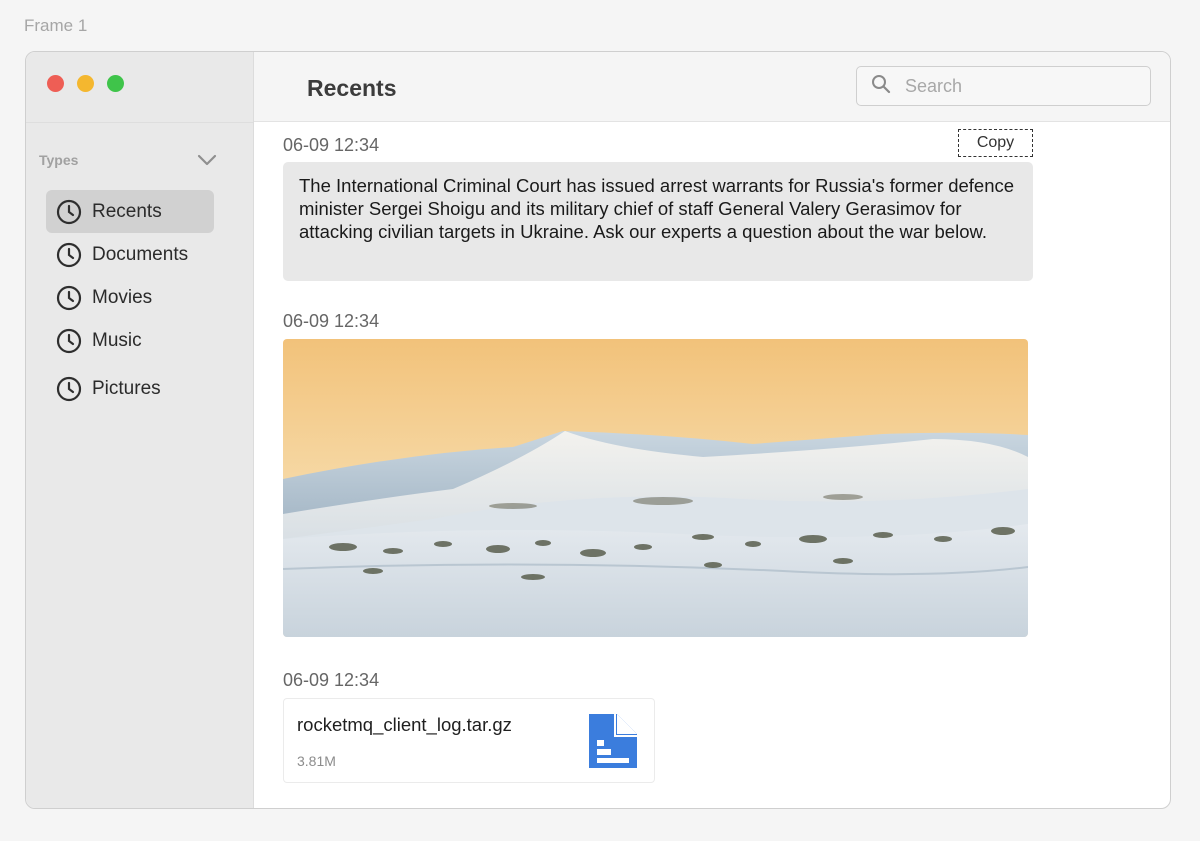  I want to click on file-name: rocketmq_client_log.tar.gz, so click(404, 724).